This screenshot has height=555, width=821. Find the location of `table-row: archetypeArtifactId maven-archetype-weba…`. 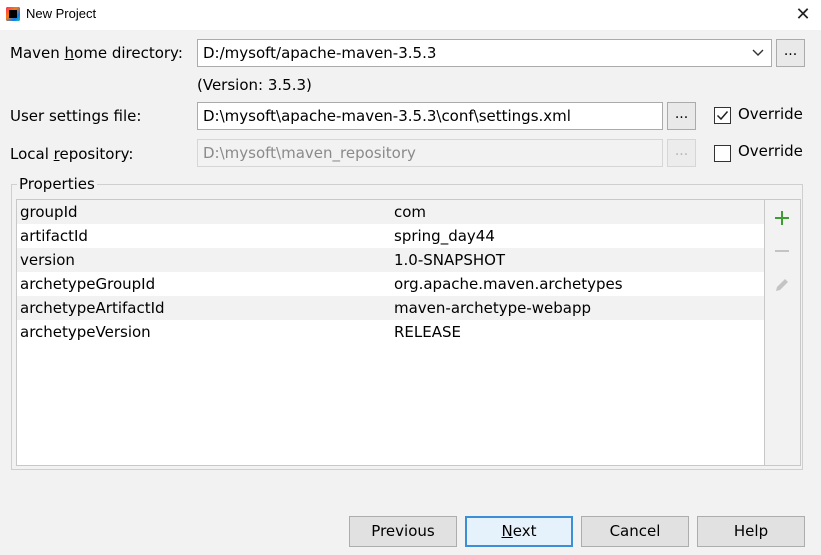

table-row: archetypeArtifactId maven-archetype-weba… is located at coordinates (390, 308).